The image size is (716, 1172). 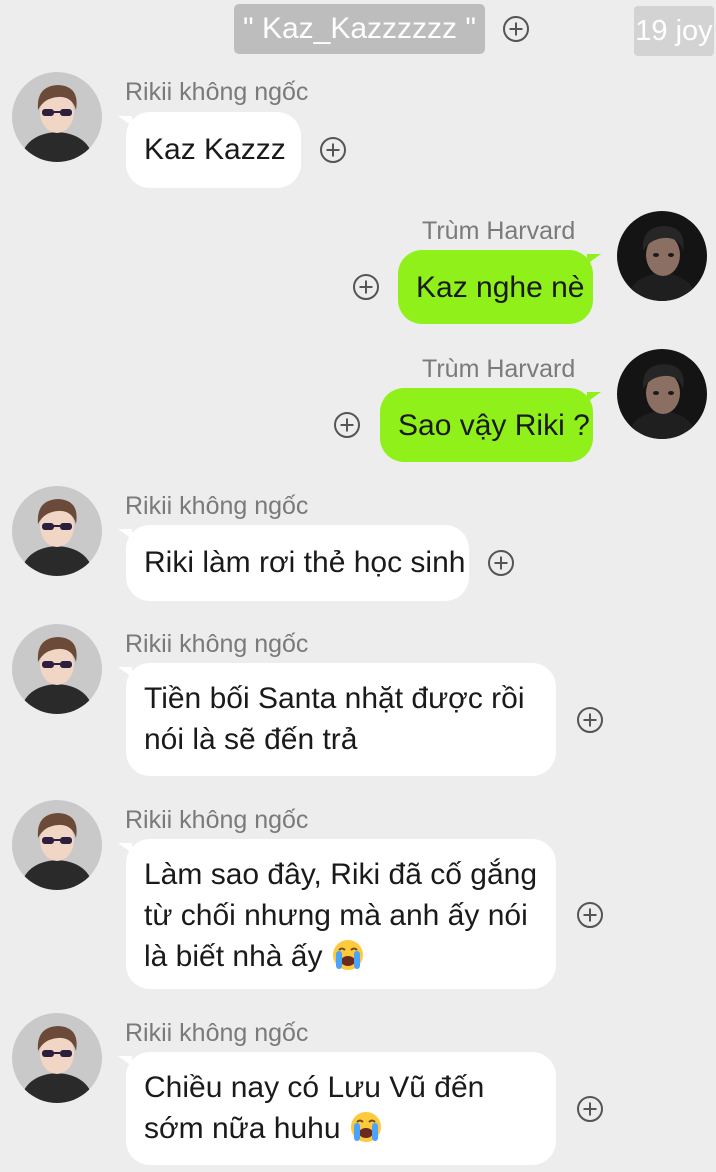 I want to click on message-bubble: Kaz Kazzz, so click(x=209, y=150).